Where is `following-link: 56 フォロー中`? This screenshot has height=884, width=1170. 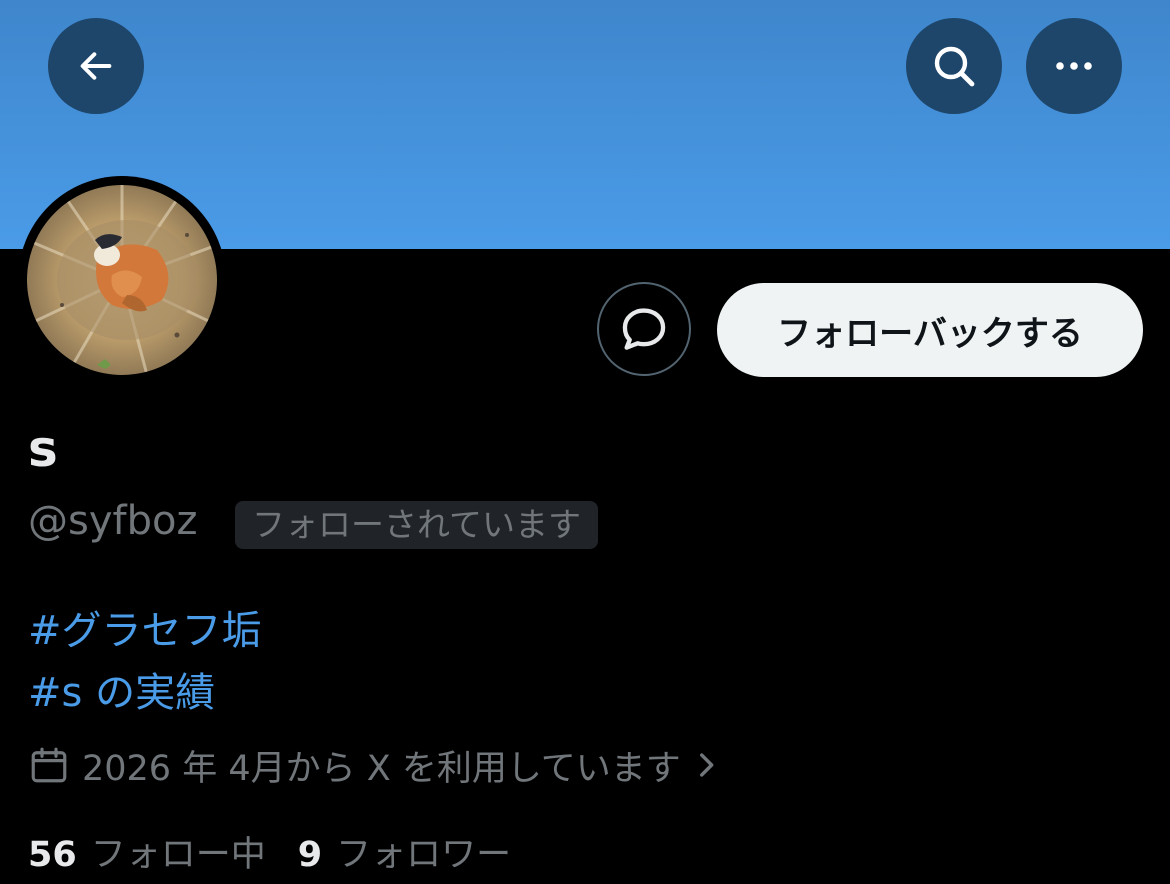
following-link: 56 フォロー中 is located at coordinates (147, 851).